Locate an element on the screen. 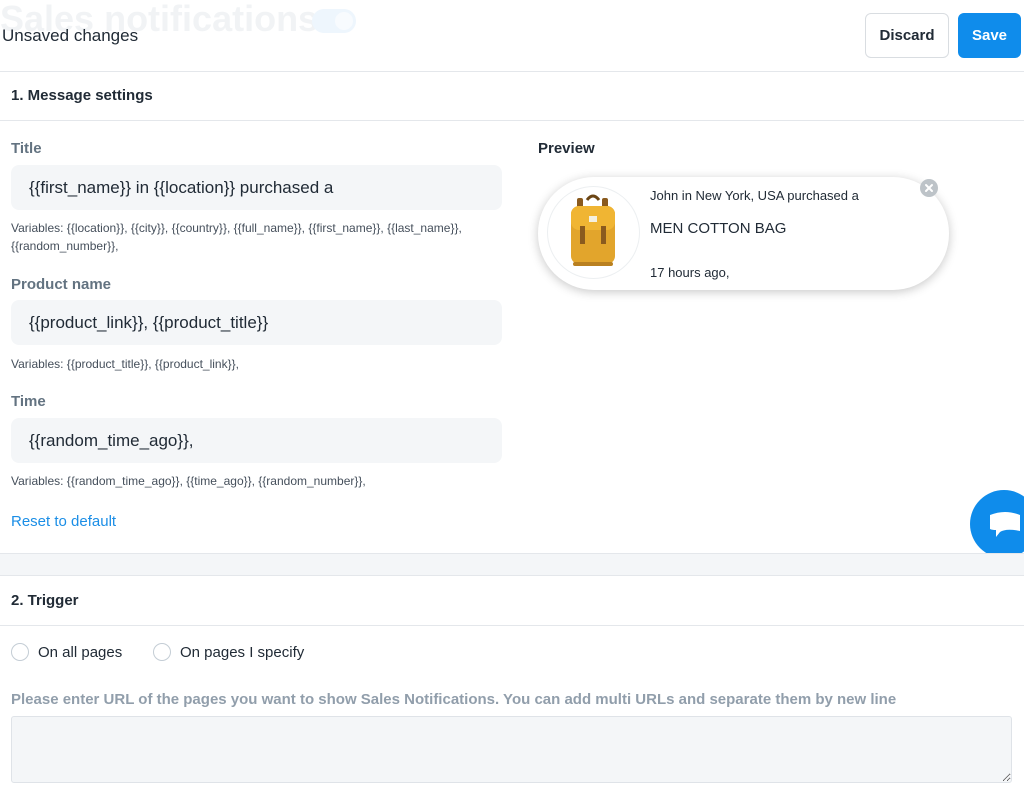 This screenshot has height=799, width=1024. close-icon is located at coordinates (929, 188).